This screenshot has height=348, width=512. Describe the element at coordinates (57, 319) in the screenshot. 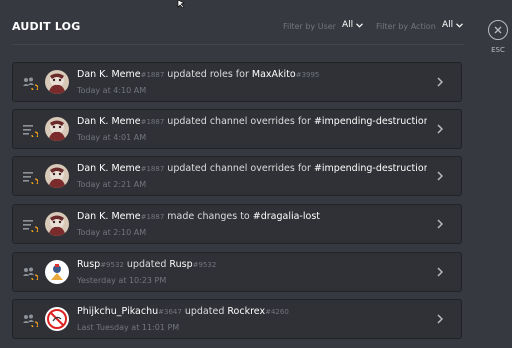

I see `avatar-phij` at that location.